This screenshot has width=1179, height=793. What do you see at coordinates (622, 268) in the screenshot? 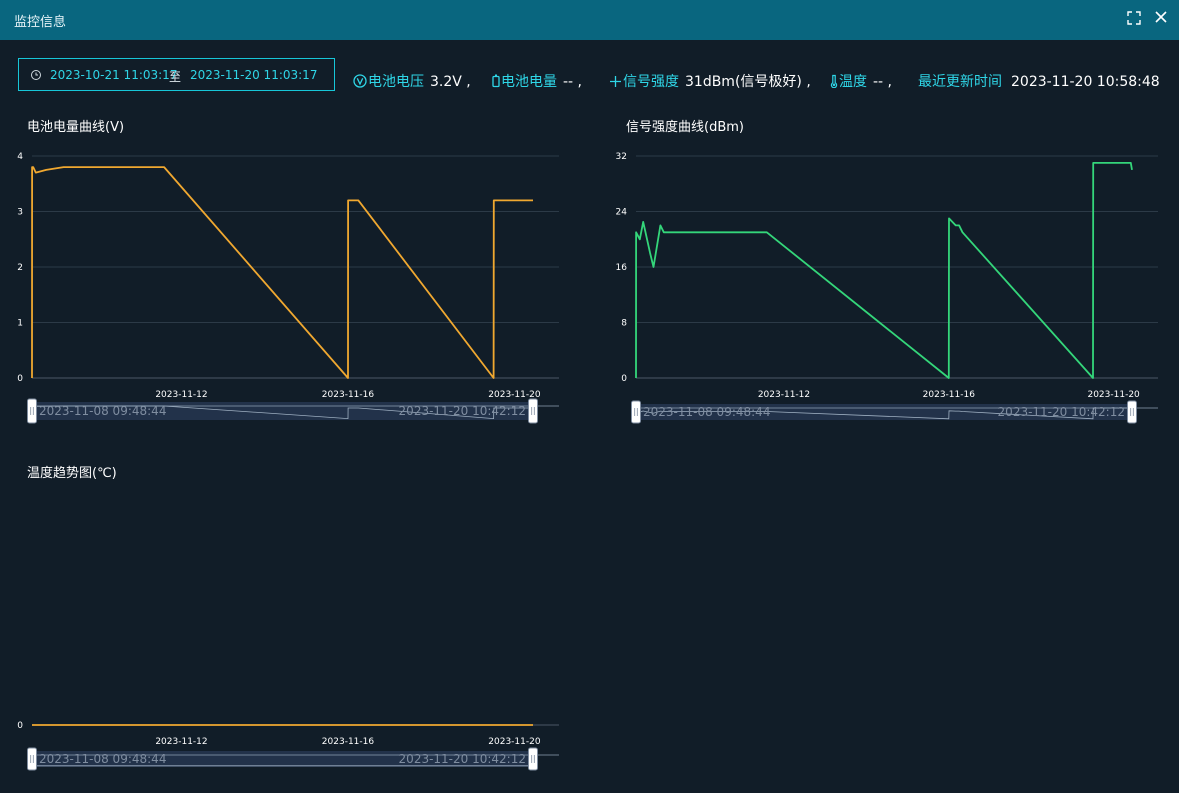
I see `signal-y-tick: 16` at bounding box center [622, 268].